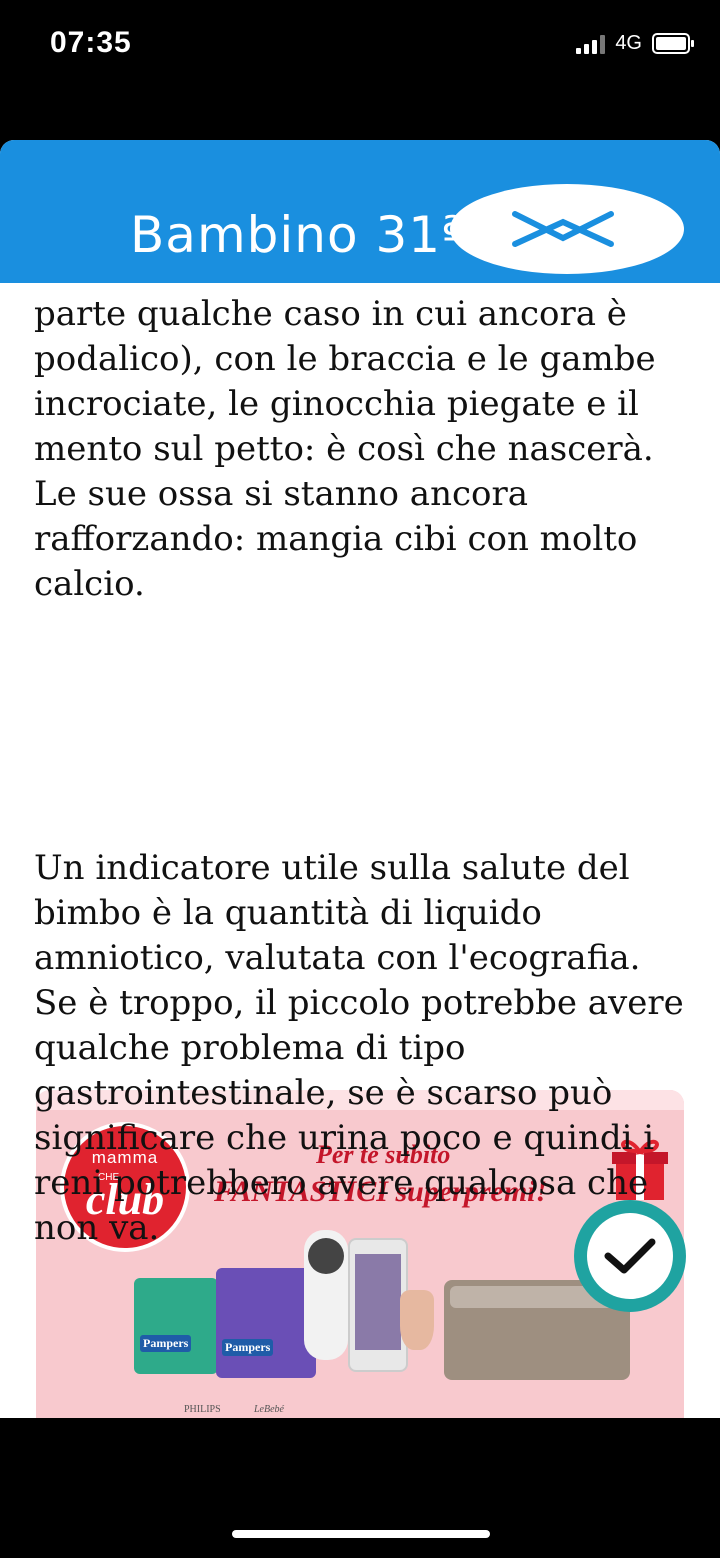  Describe the element at coordinates (361, 1534) in the screenshot. I see `home-indicator` at that location.